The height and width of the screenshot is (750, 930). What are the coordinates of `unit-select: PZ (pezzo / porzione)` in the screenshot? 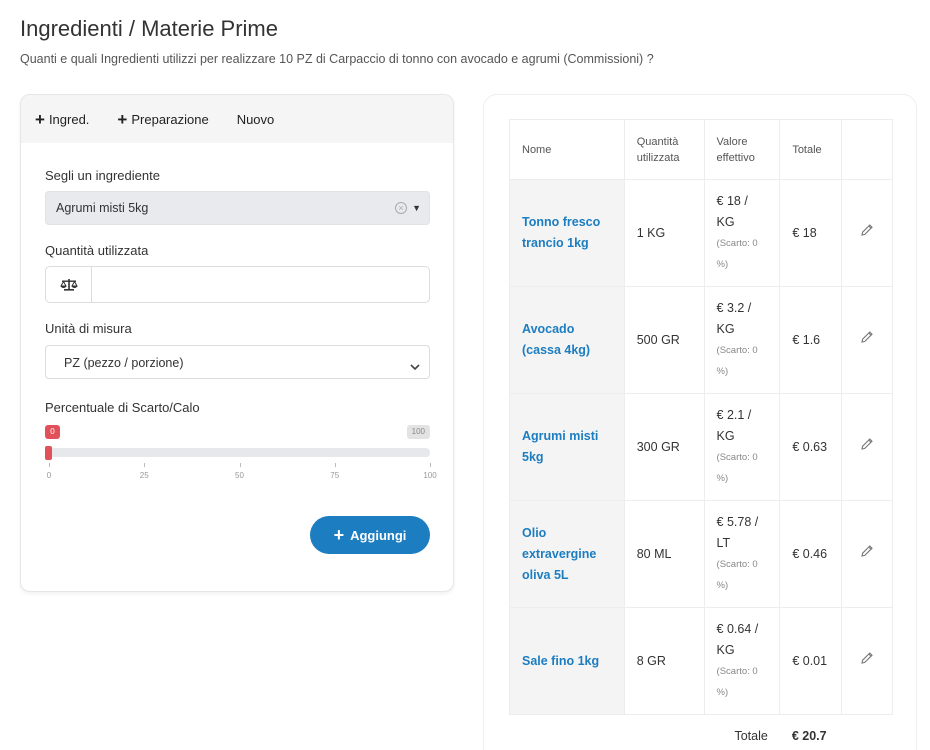 It's located at (237, 362).